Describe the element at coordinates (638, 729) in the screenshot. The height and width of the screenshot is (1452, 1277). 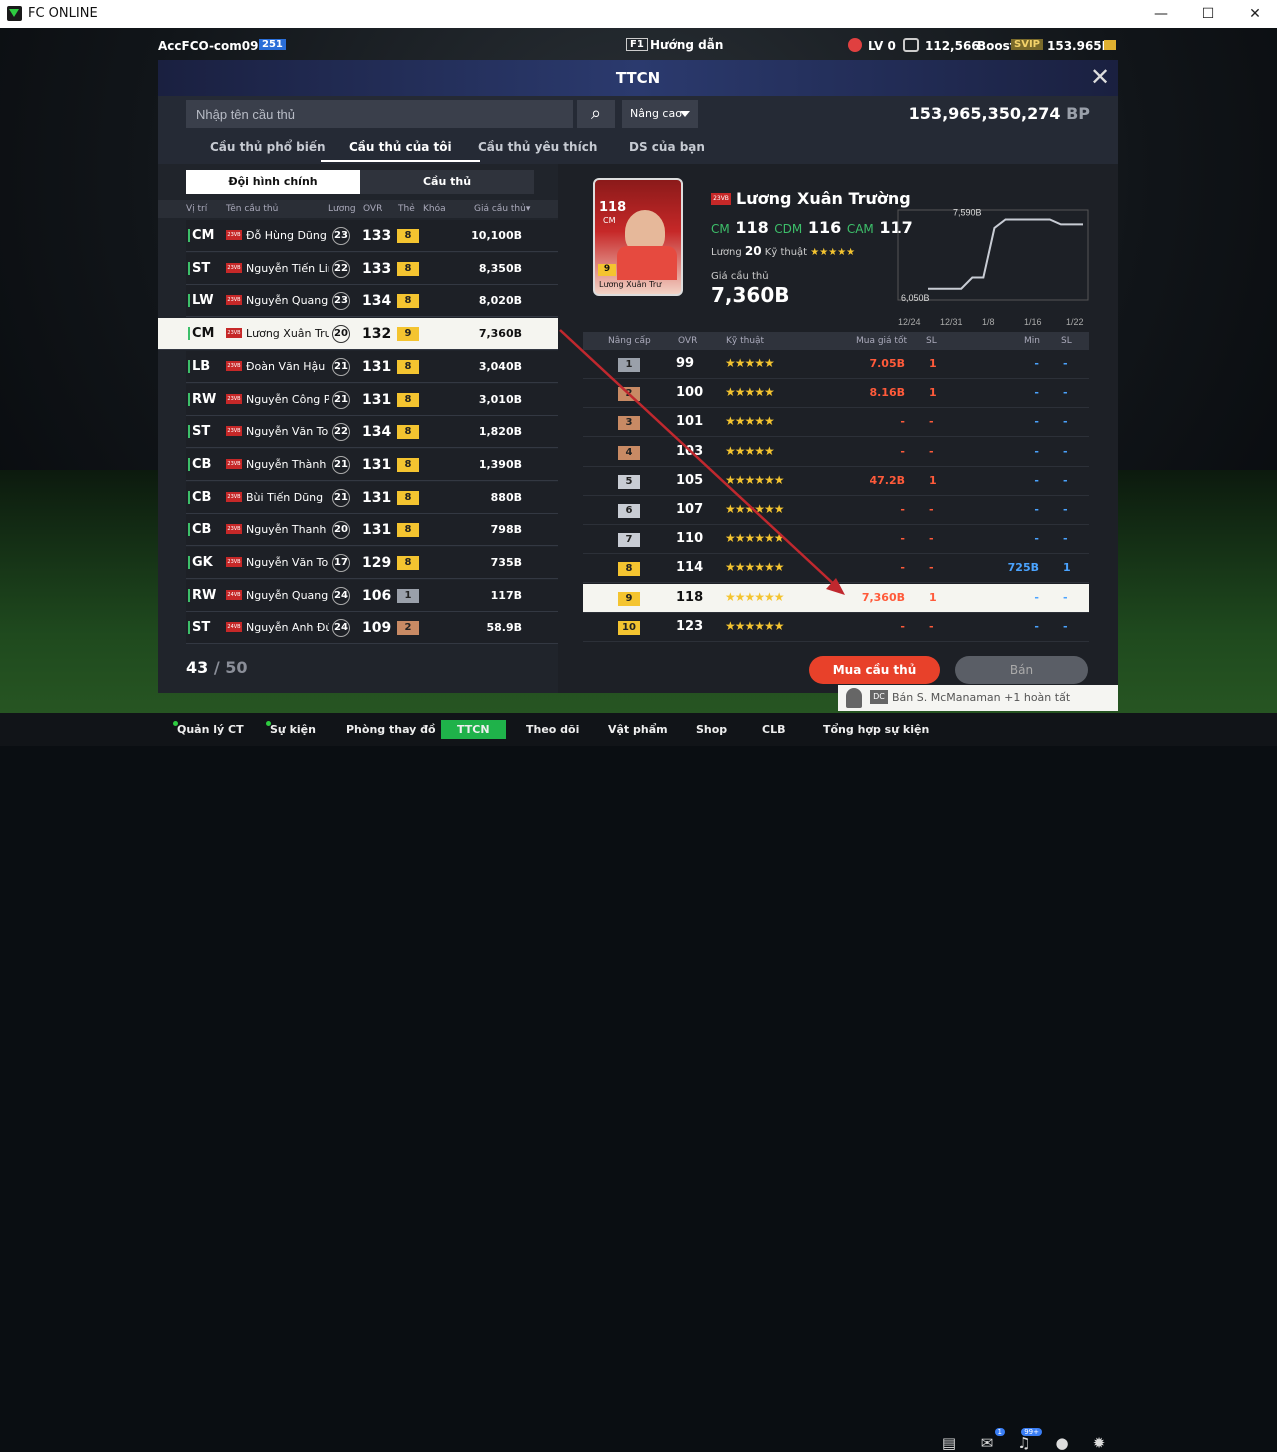
I see `nav-items: Vật phẩm` at that location.